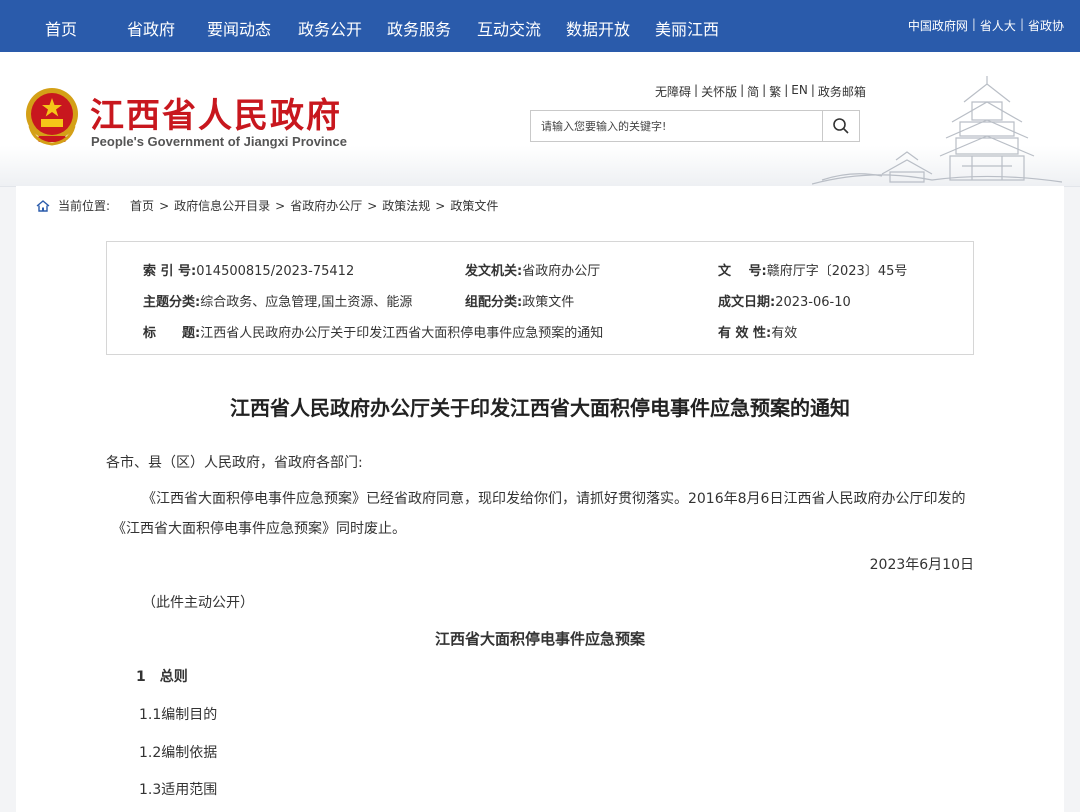 The image size is (1080, 812). I want to click on document-title: 江西省人民政府办公厅关于印发江西省大面积停电事件应急预案的通知, so click(540, 408).